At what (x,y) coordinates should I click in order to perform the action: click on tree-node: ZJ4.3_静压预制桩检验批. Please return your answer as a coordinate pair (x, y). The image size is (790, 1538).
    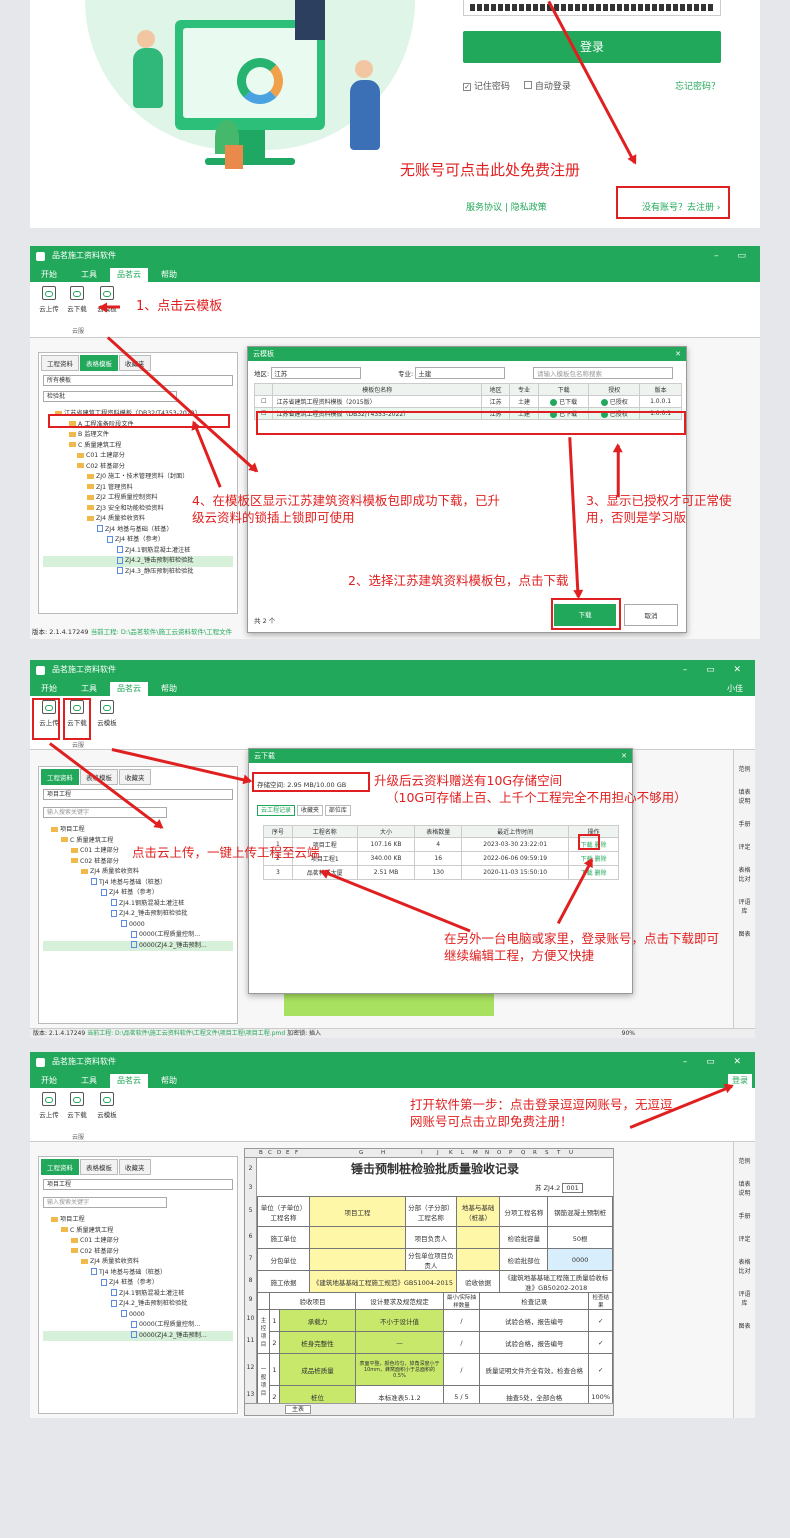
    Looking at the image, I should click on (138, 572).